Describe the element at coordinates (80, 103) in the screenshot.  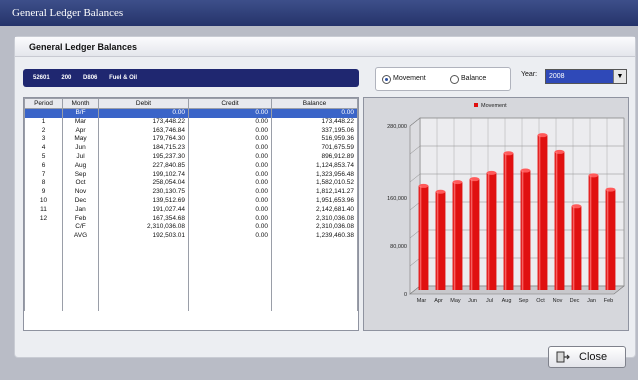
I see `col-header-month: Month` at that location.